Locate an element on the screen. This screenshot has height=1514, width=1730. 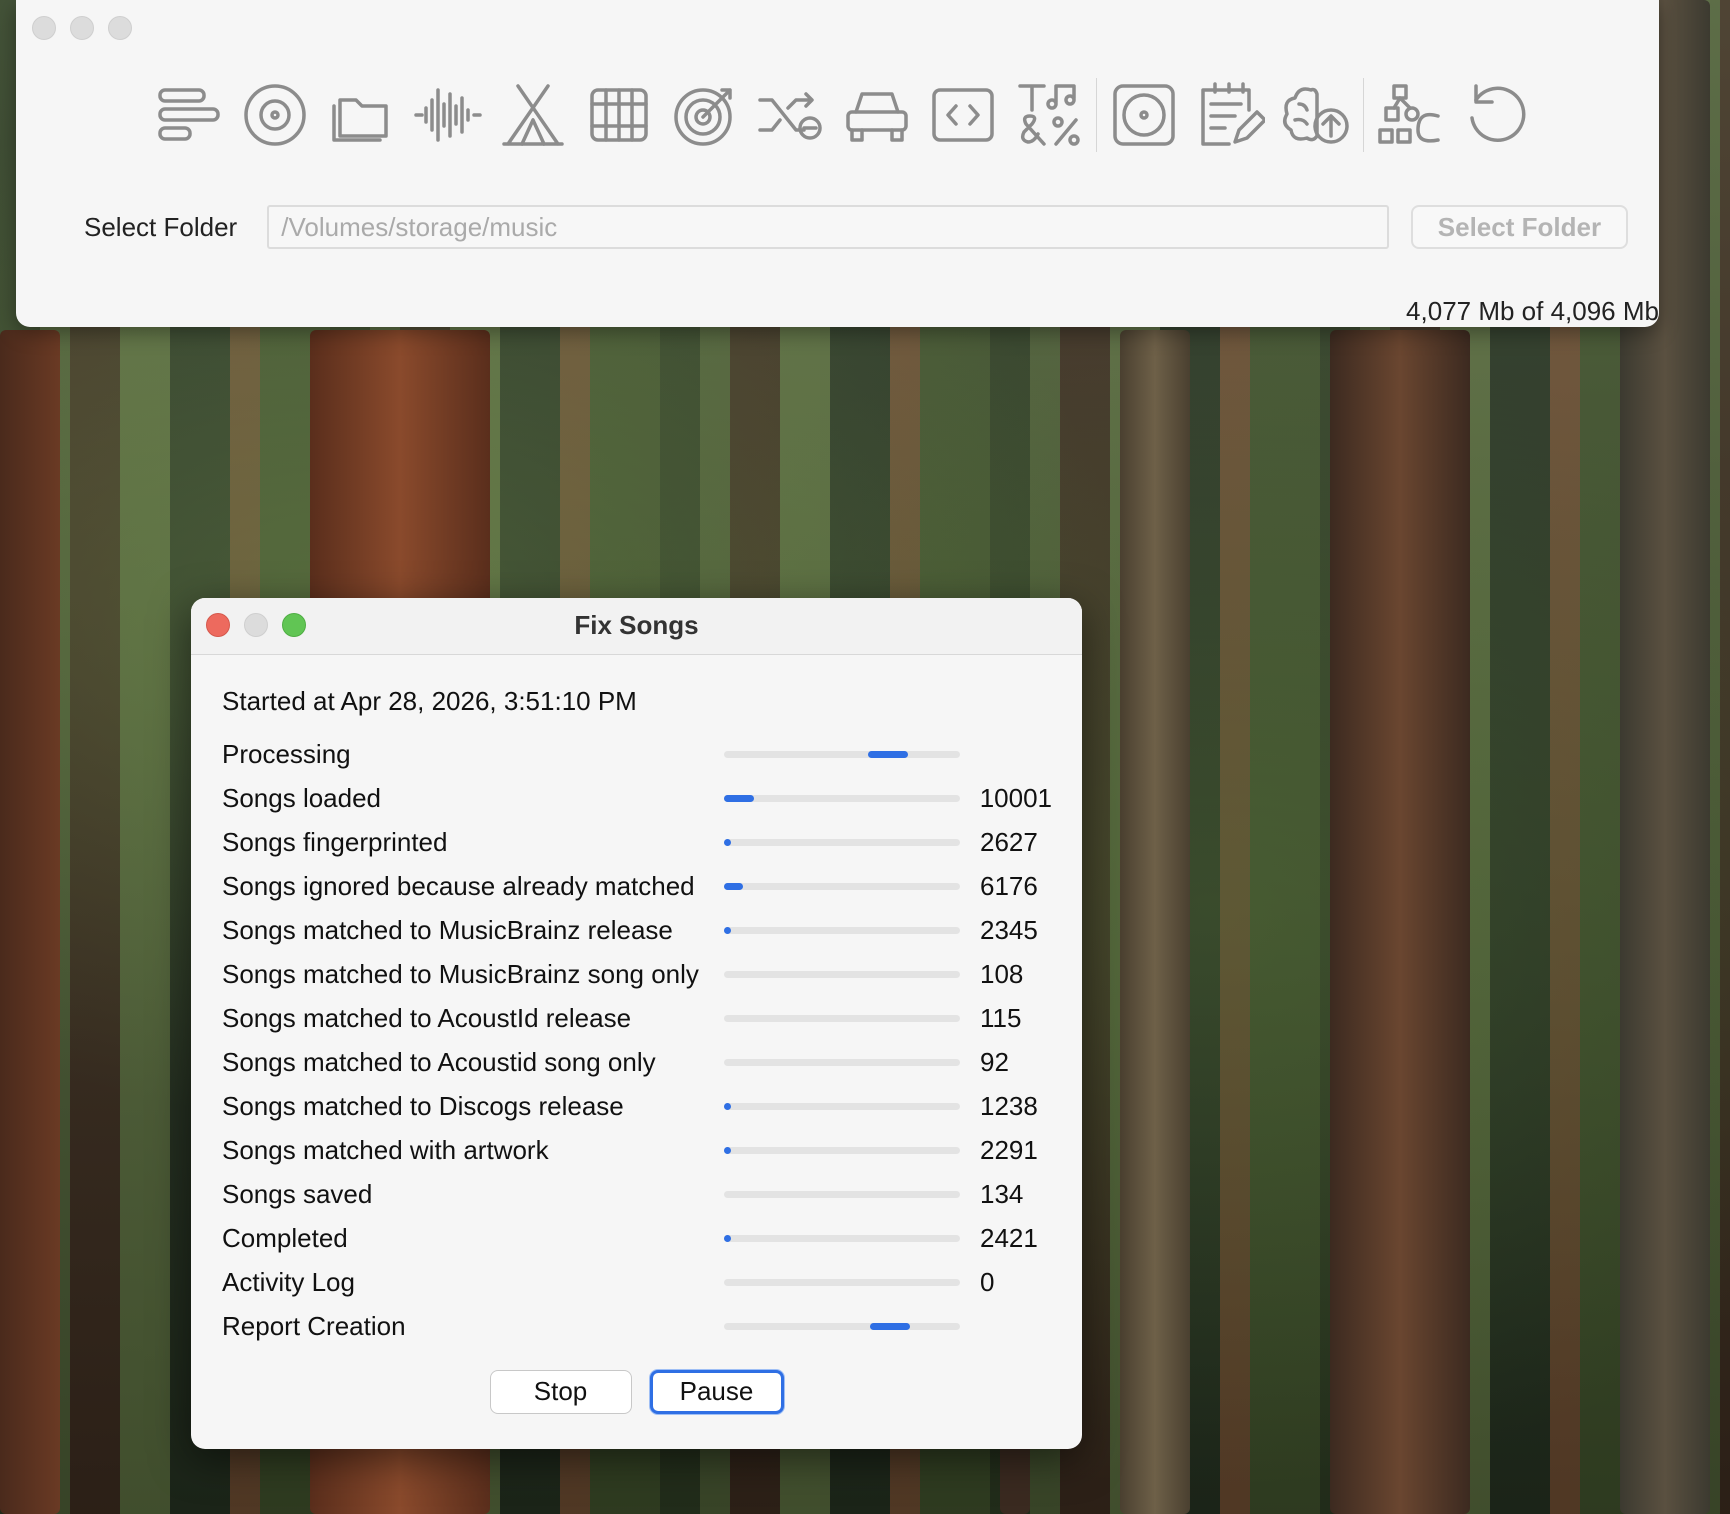
progress-row: Completed 2421 is located at coordinates (637, 1238).